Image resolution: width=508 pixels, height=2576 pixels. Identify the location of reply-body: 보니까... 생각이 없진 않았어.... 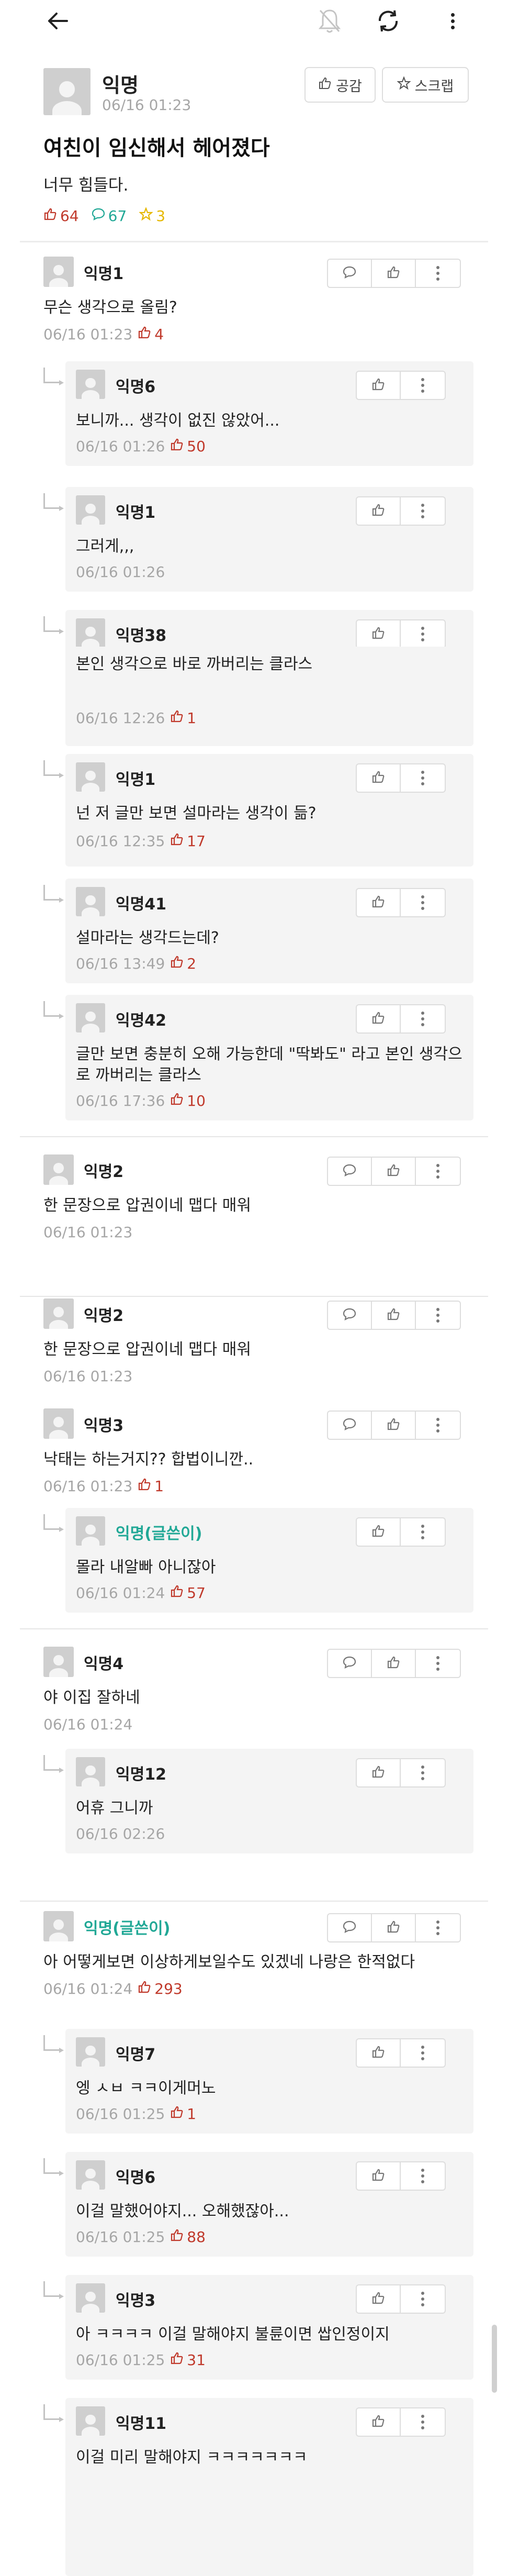
(178, 421).